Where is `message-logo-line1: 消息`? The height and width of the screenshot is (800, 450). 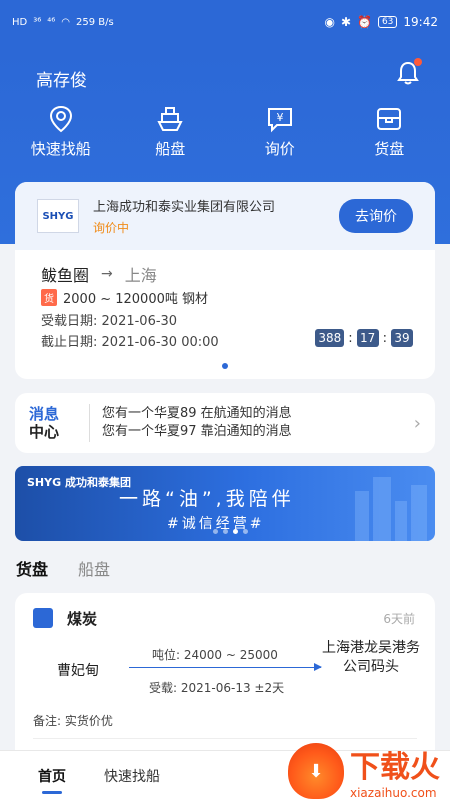
message-logo-line1: 消息 is located at coordinates (44, 414).